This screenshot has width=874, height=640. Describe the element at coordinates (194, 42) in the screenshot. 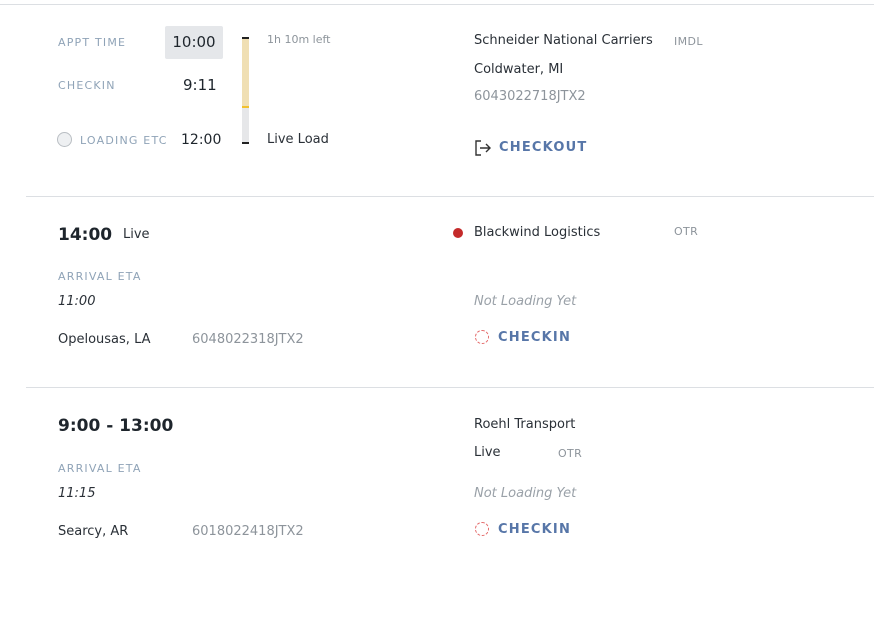

I see `appt-time-value: 10:00` at that location.